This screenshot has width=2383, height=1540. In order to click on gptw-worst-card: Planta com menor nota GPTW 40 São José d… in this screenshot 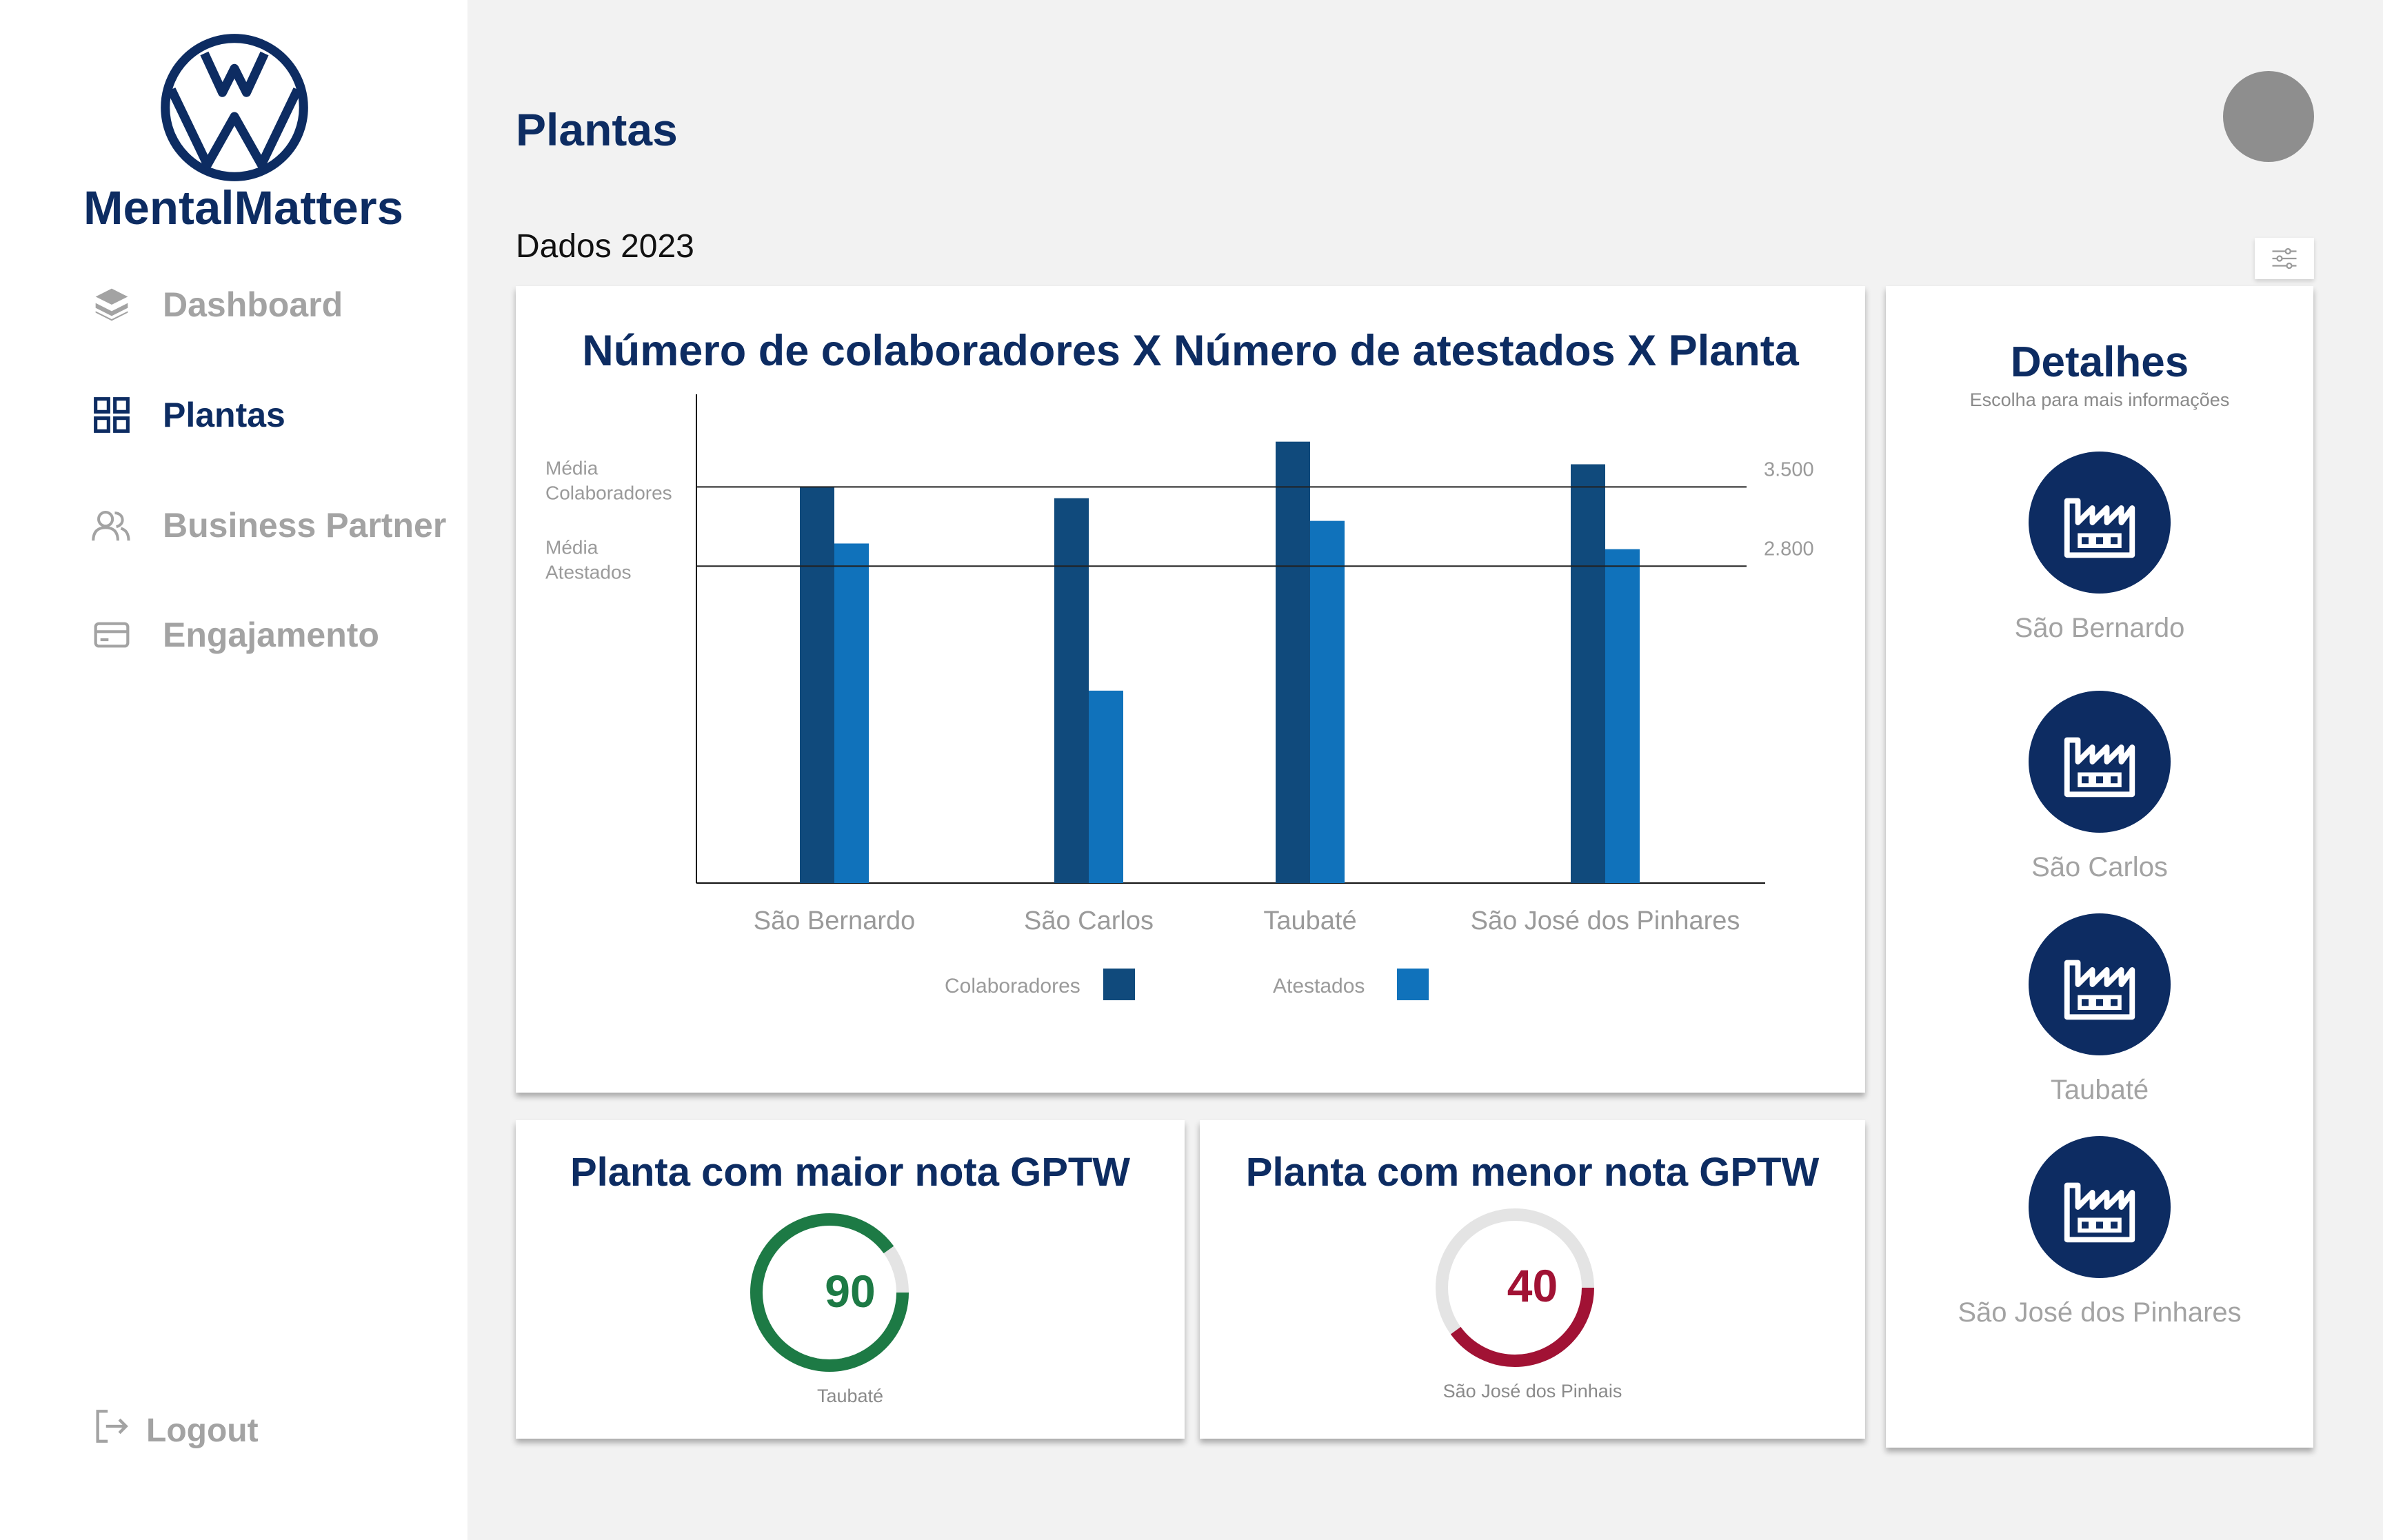, I will do `click(1532, 1280)`.